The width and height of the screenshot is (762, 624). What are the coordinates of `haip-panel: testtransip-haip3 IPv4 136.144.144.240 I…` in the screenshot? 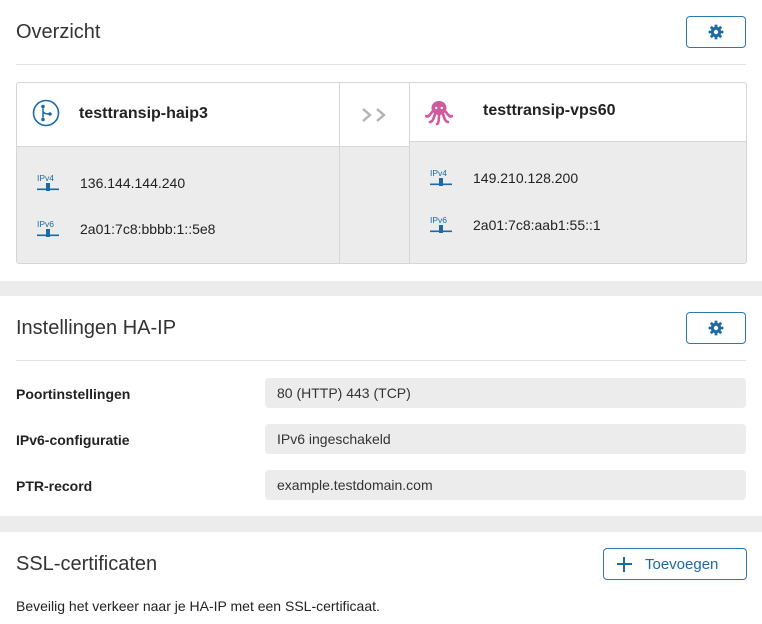 It's located at (178, 173).